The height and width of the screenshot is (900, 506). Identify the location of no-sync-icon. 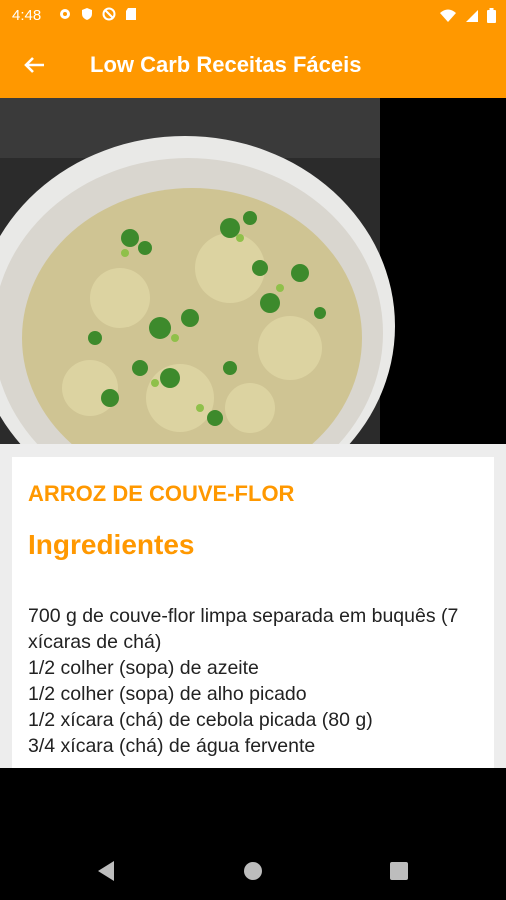
(109, 14).